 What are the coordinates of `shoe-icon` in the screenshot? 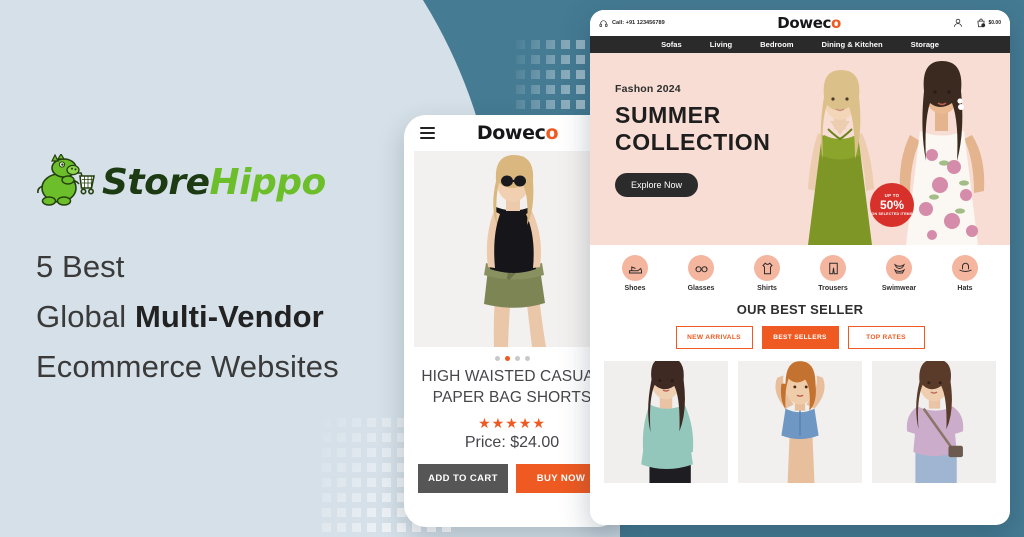 It's located at (635, 268).